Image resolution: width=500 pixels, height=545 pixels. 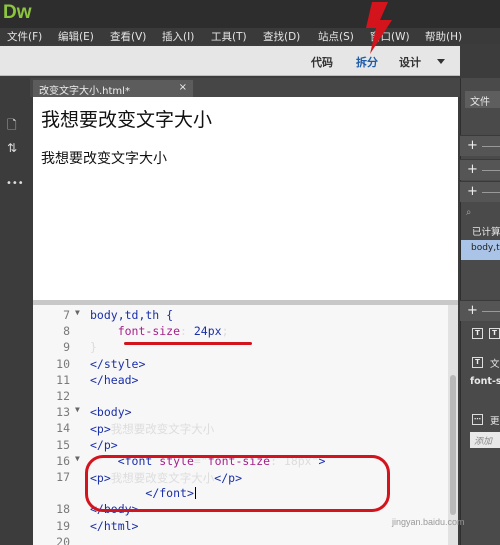 What do you see at coordinates (132, 315) in the screenshot?
I see `code-text: body,td,th {` at bounding box center [132, 315].